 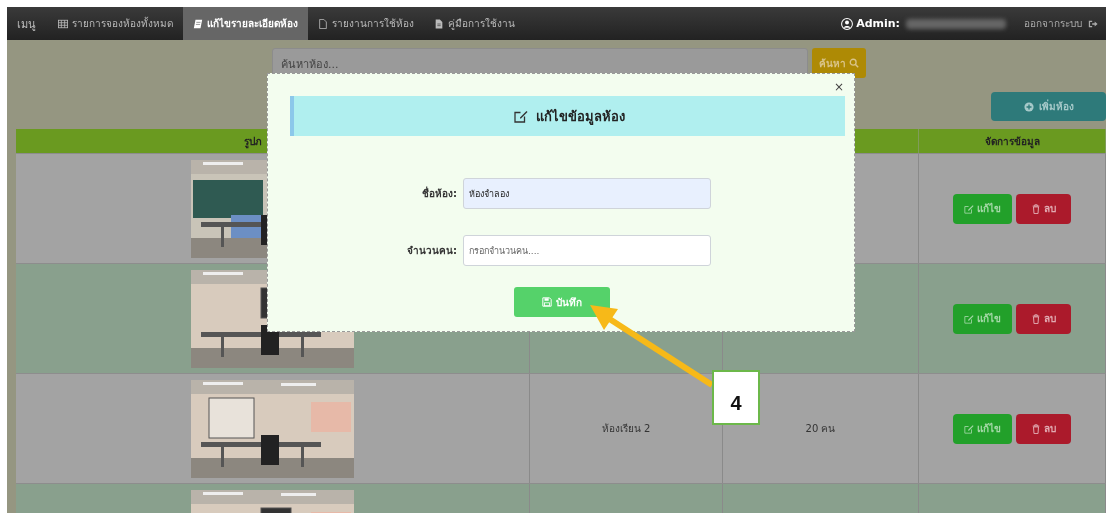 I want to click on nav-tab: แก้ไขรายละเอียดห้อง, so click(x=245, y=23).